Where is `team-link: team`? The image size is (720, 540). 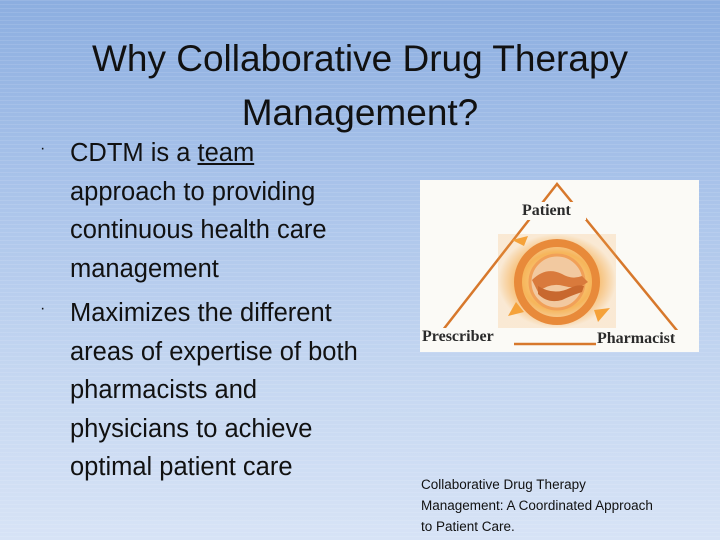 team-link: team is located at coordinates (226, 153).